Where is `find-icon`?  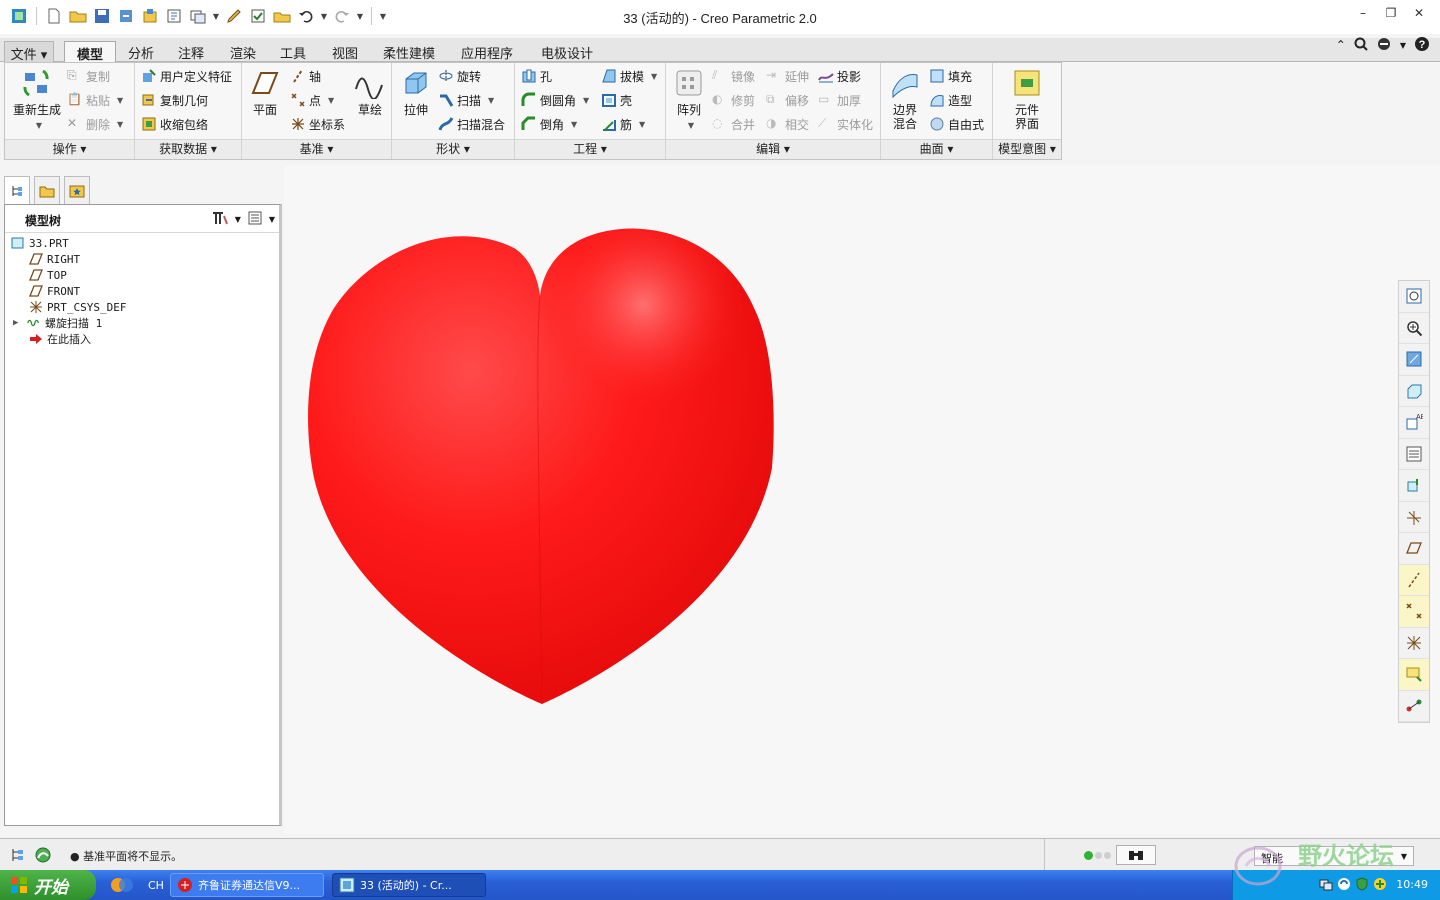 find-icon is located at coordinates (1136, 855).